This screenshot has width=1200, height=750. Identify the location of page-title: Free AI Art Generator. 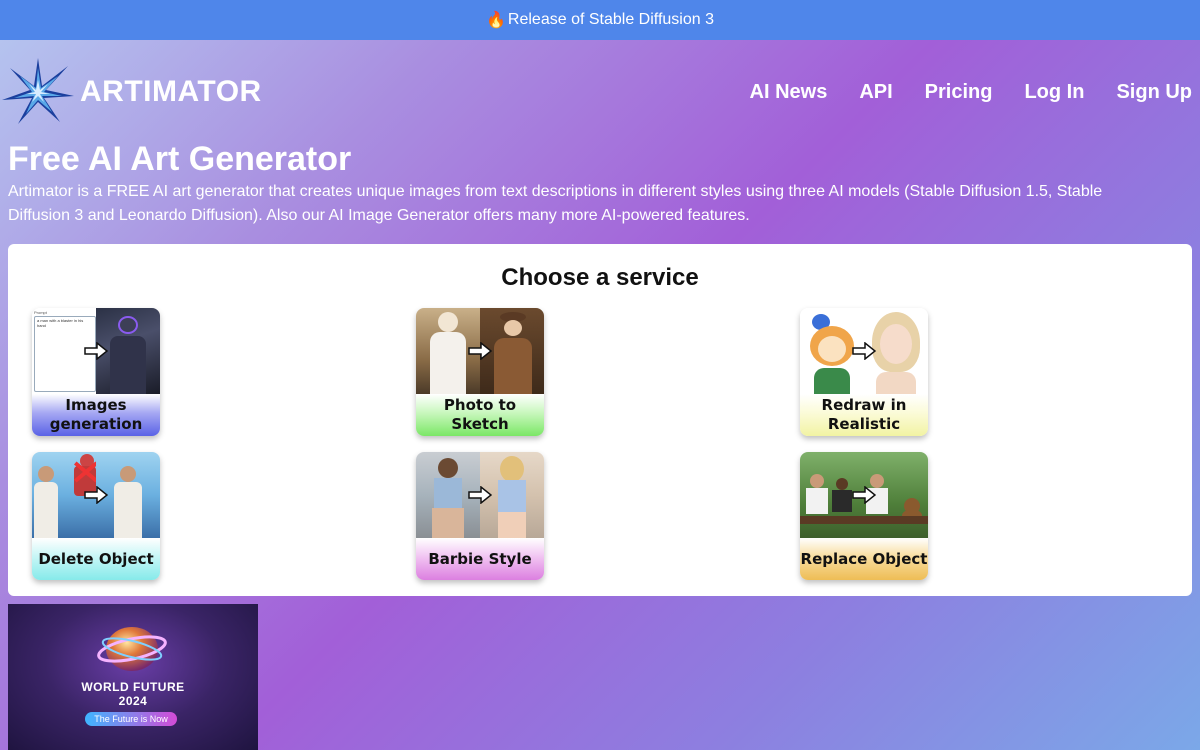
(180, 159).